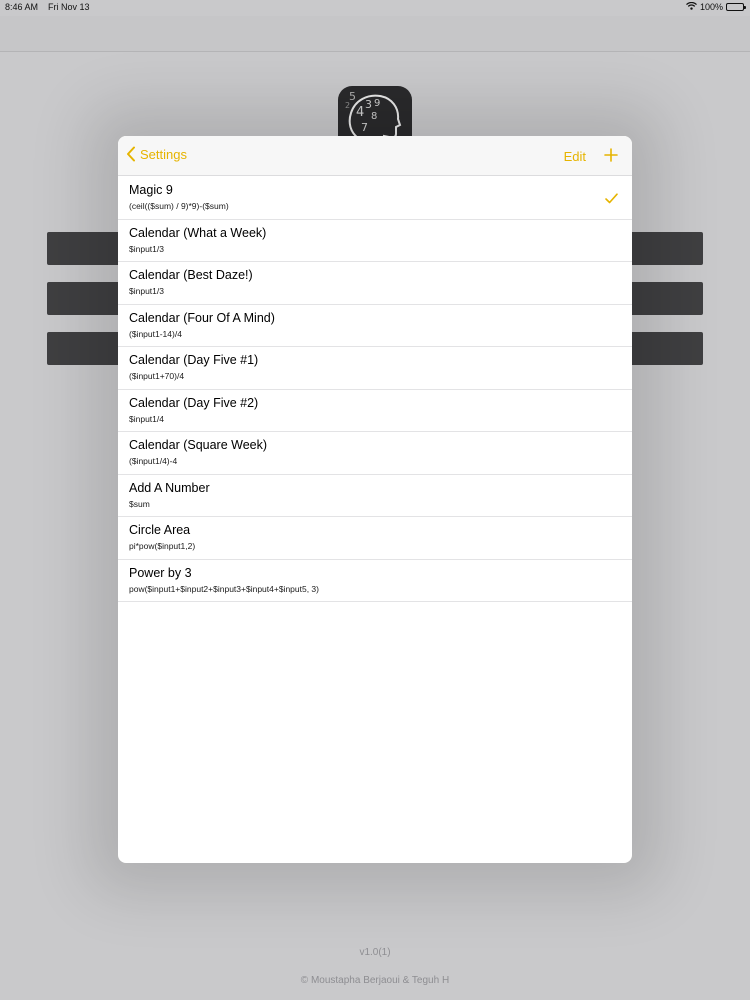  Describe the element at coordinates (179, 206) in the screenshot. I see `formula-expression: (ceil(($sum) / 9)*9)-($sum)` at that location.